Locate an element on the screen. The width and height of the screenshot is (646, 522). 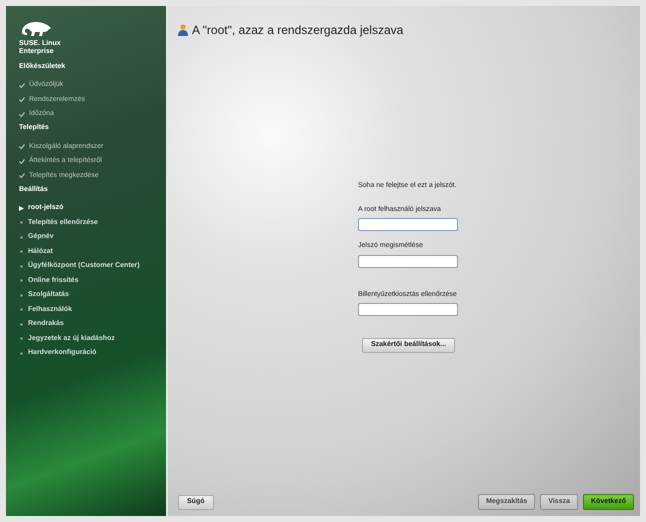
current-step-icon is located at coordinates (21, 208).